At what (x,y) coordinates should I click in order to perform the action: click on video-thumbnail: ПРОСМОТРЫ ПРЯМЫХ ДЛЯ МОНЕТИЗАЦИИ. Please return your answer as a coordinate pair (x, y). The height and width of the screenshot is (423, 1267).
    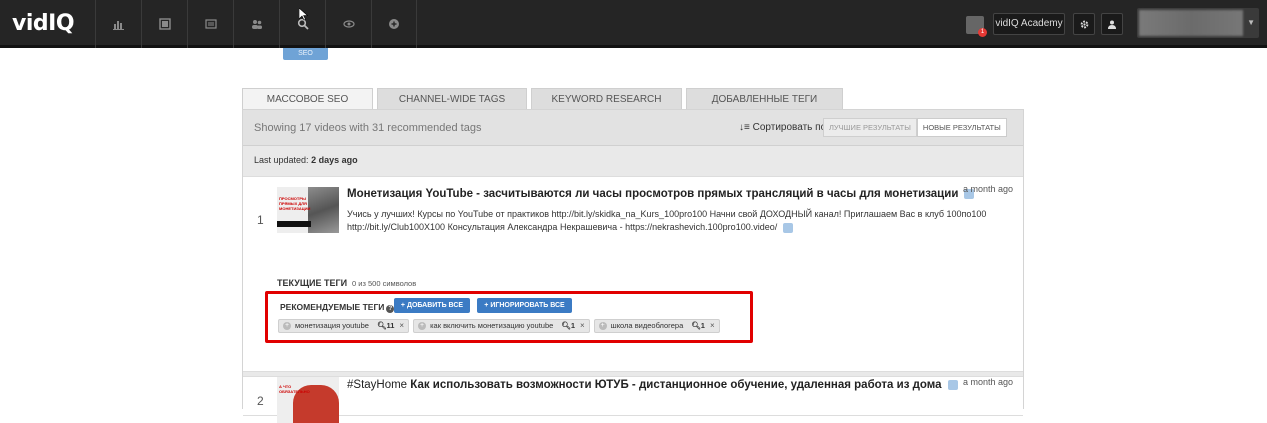
    Looking at the image, I should click on (308, 210).